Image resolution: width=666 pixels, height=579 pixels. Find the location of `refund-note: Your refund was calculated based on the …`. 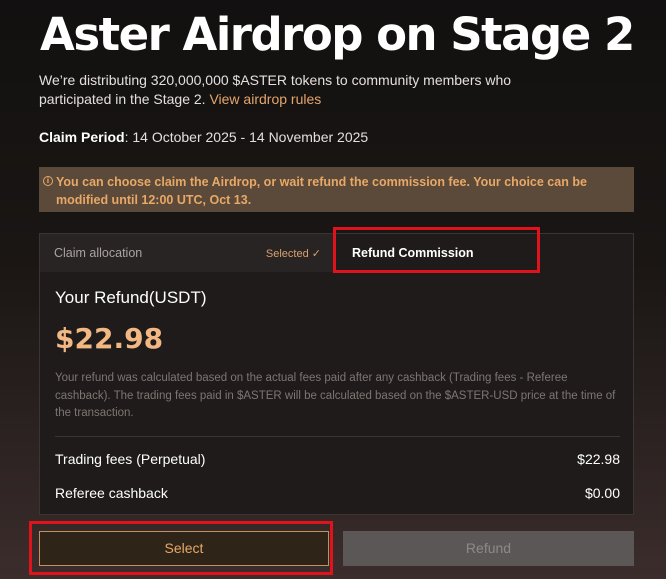

refund-note: Your refund was calculated based on the … is located at coordinates (335, 395).